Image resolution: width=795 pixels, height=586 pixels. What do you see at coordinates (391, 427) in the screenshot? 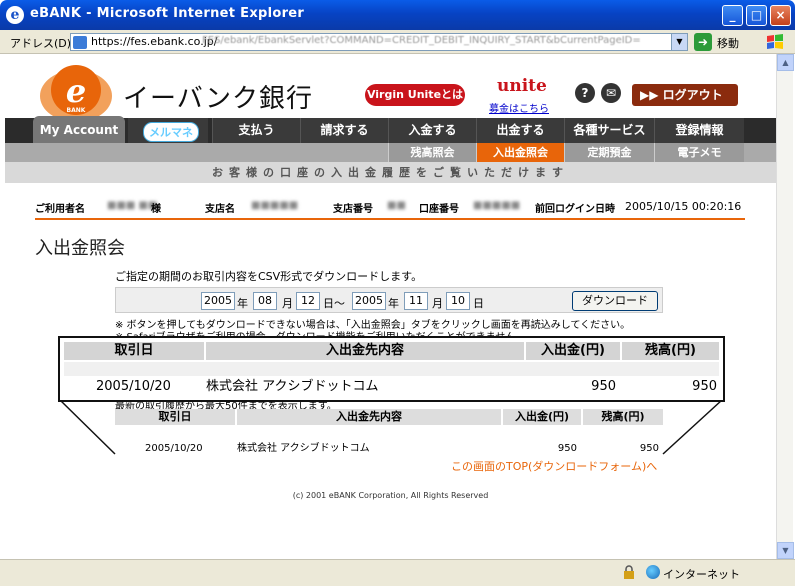
I see `callout-lines` at bounding box center [391, 427].